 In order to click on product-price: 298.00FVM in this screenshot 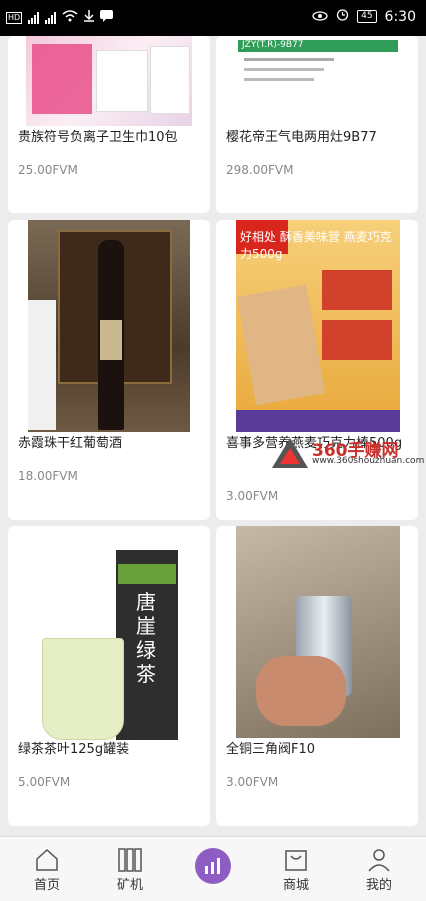, I will do `click(260, 170)`.